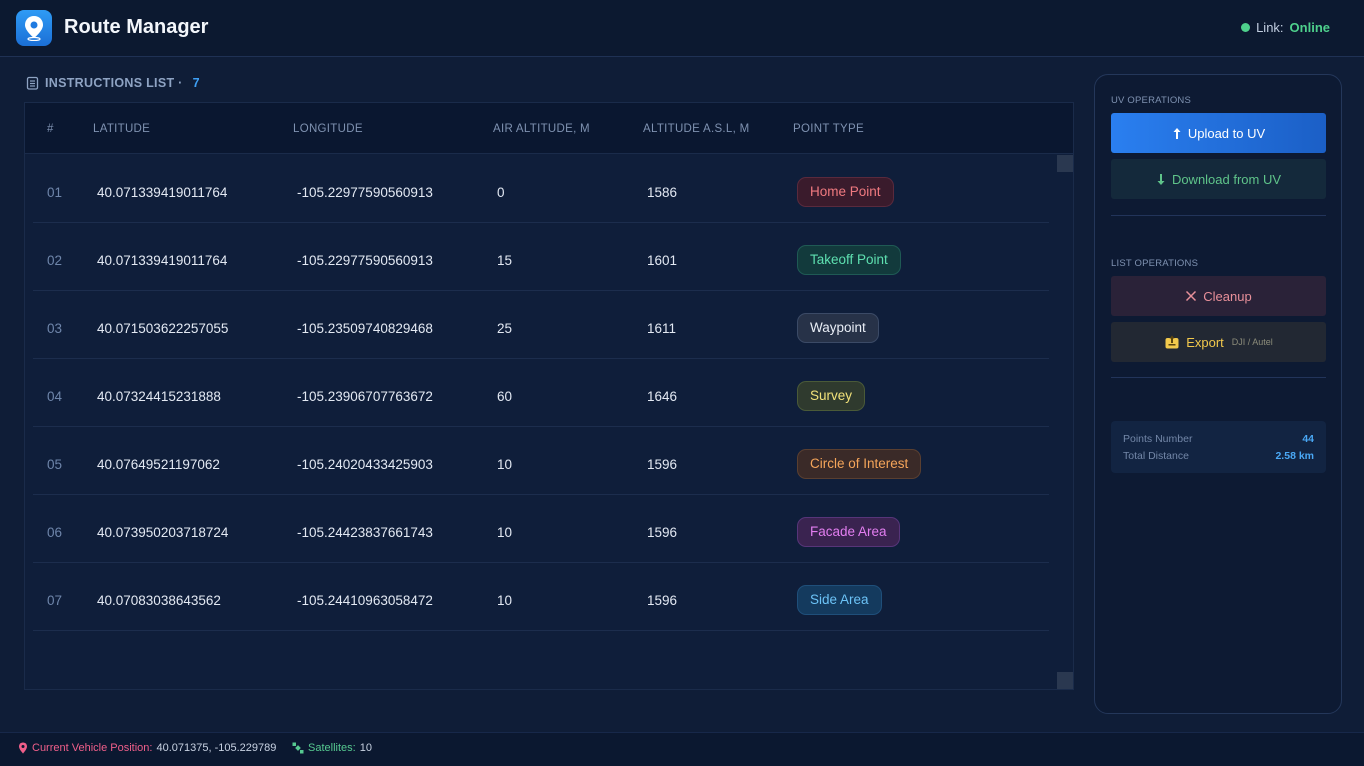 This screenshot has width=1364, height=766. Describe the element at coordinates (328, 129) in the screenshot. I see `column-header-longitude: LONGITUDE` at that location.